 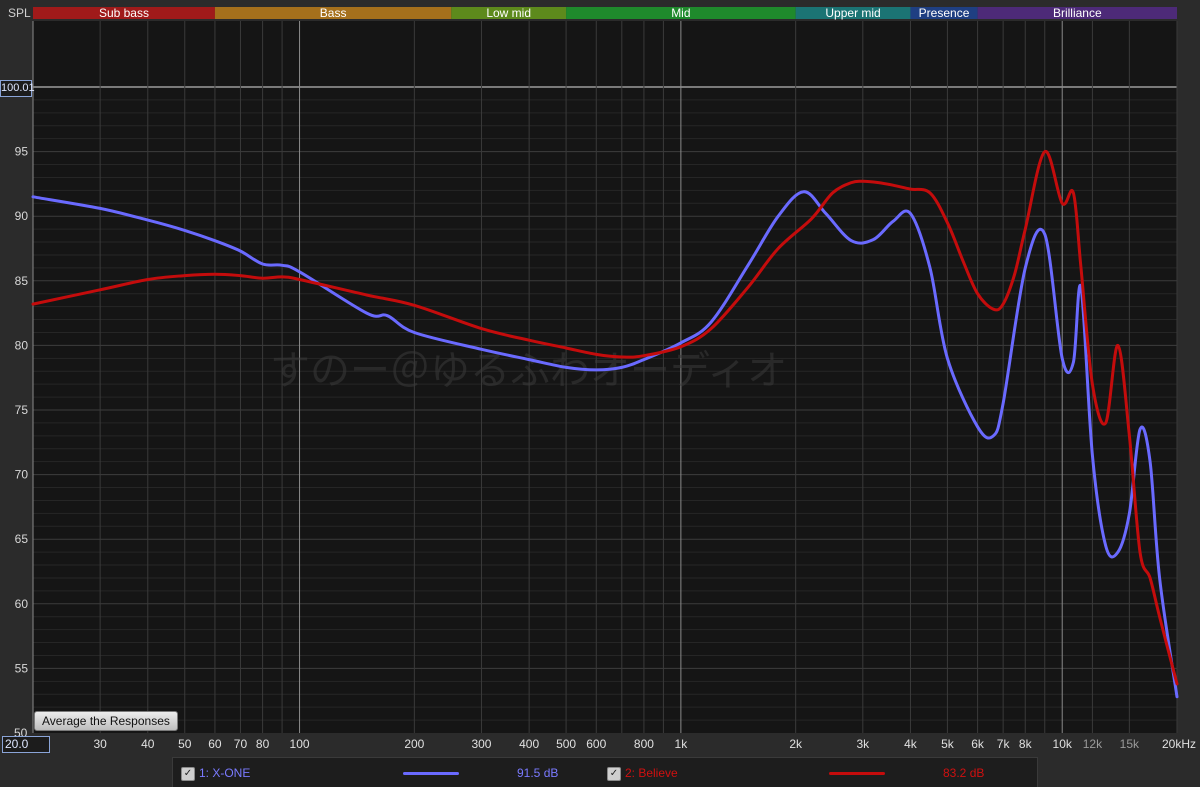 I want to click on x-tick-label: 40, so click(x=148, y=744).